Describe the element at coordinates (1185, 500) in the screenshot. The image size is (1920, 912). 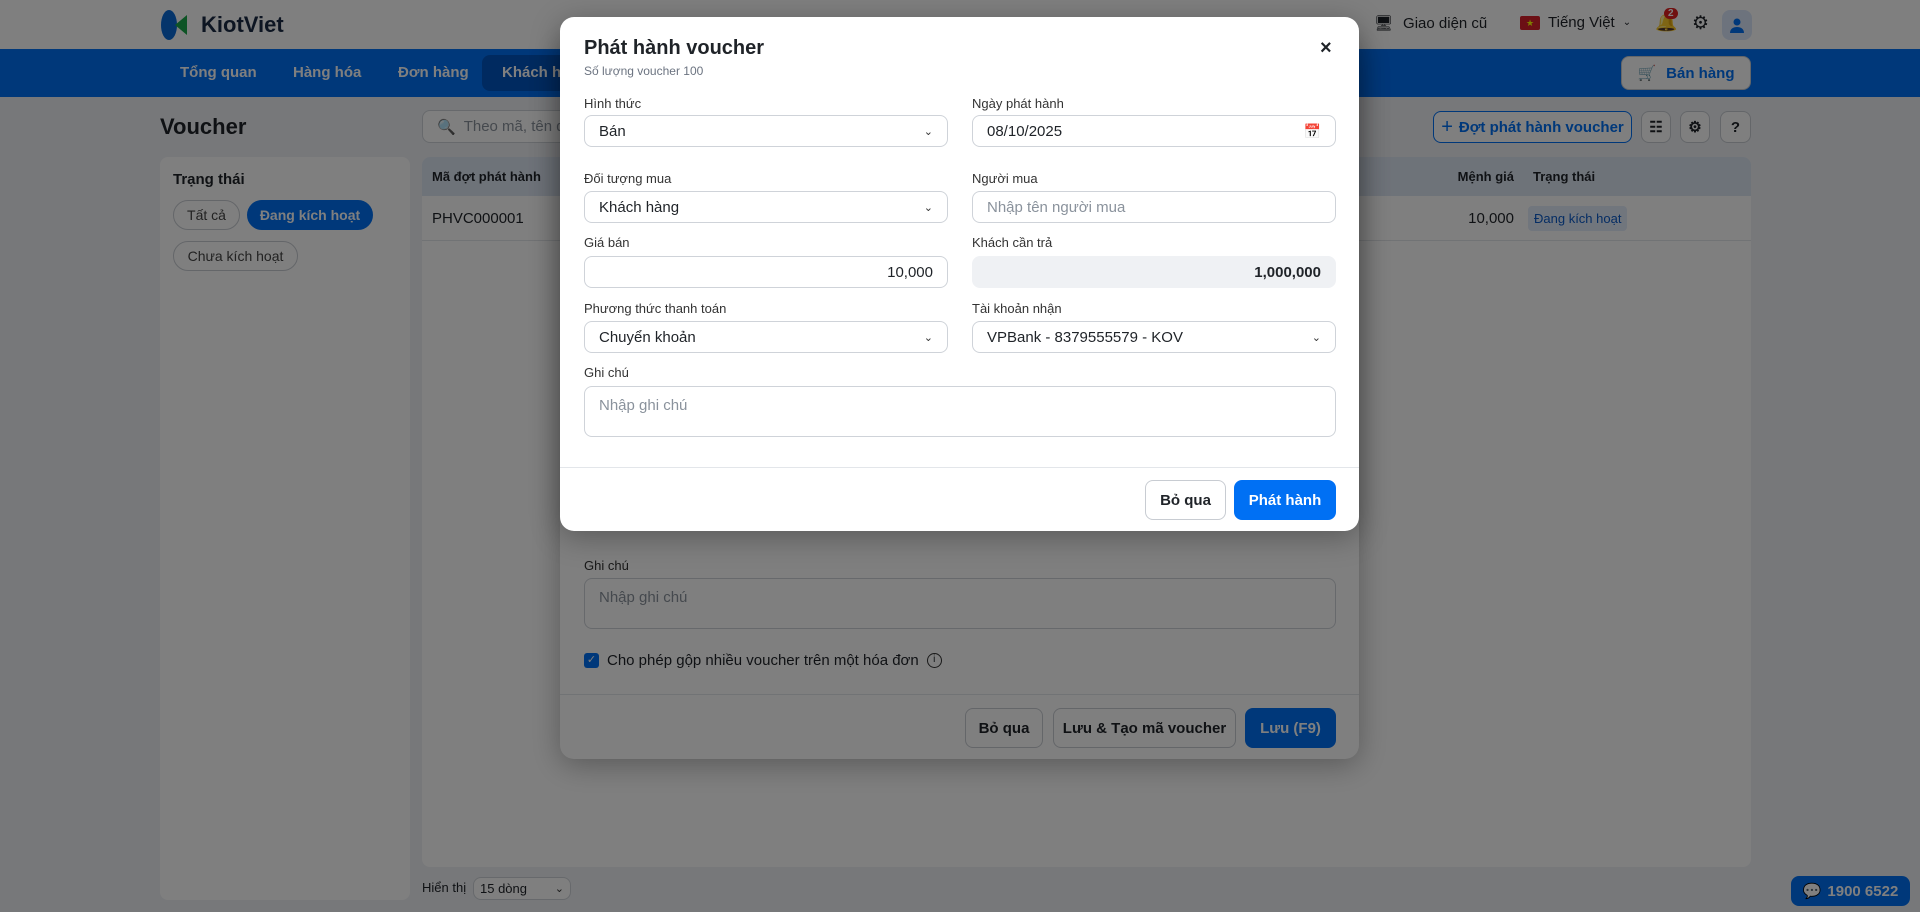
I see `cancel-button: Bỏ qua` at that location.